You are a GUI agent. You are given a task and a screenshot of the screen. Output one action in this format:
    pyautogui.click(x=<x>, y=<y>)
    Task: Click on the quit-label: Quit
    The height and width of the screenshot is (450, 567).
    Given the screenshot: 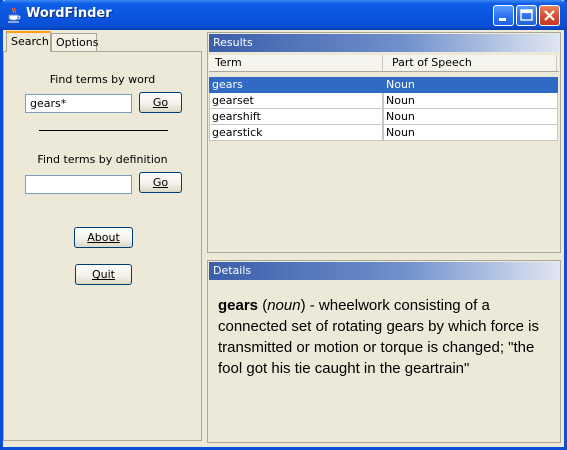 What is the action you would take?
    pyautogui.click(x=103, y=274)
    